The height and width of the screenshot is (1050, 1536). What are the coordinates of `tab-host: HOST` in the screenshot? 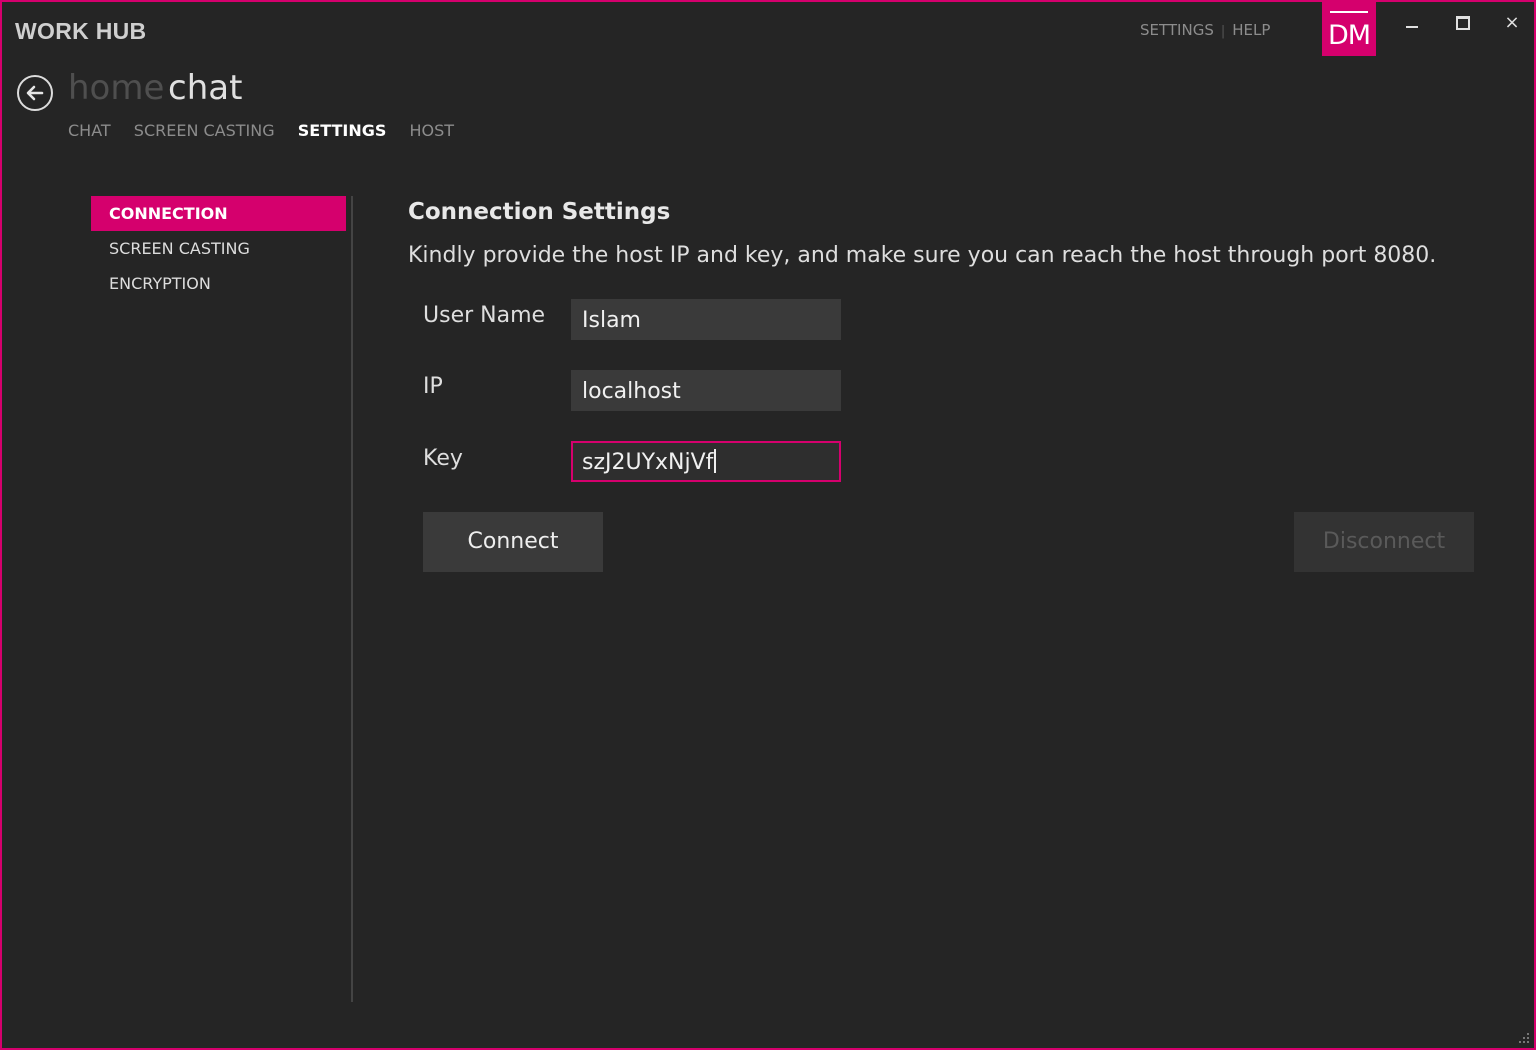 It's located at (431, 130).